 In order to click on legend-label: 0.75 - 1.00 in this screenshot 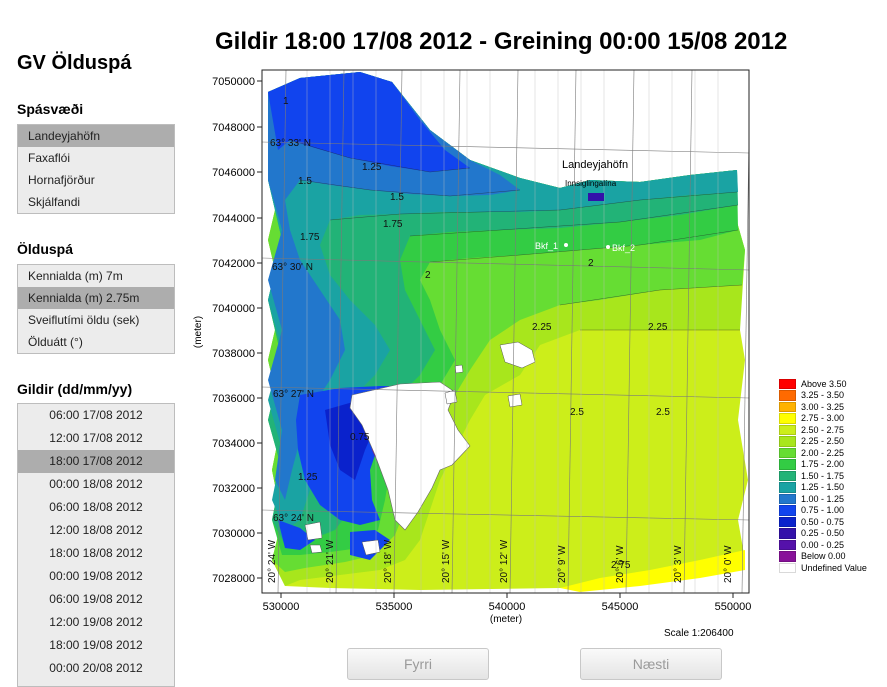, I will do `click(823, 510)`.